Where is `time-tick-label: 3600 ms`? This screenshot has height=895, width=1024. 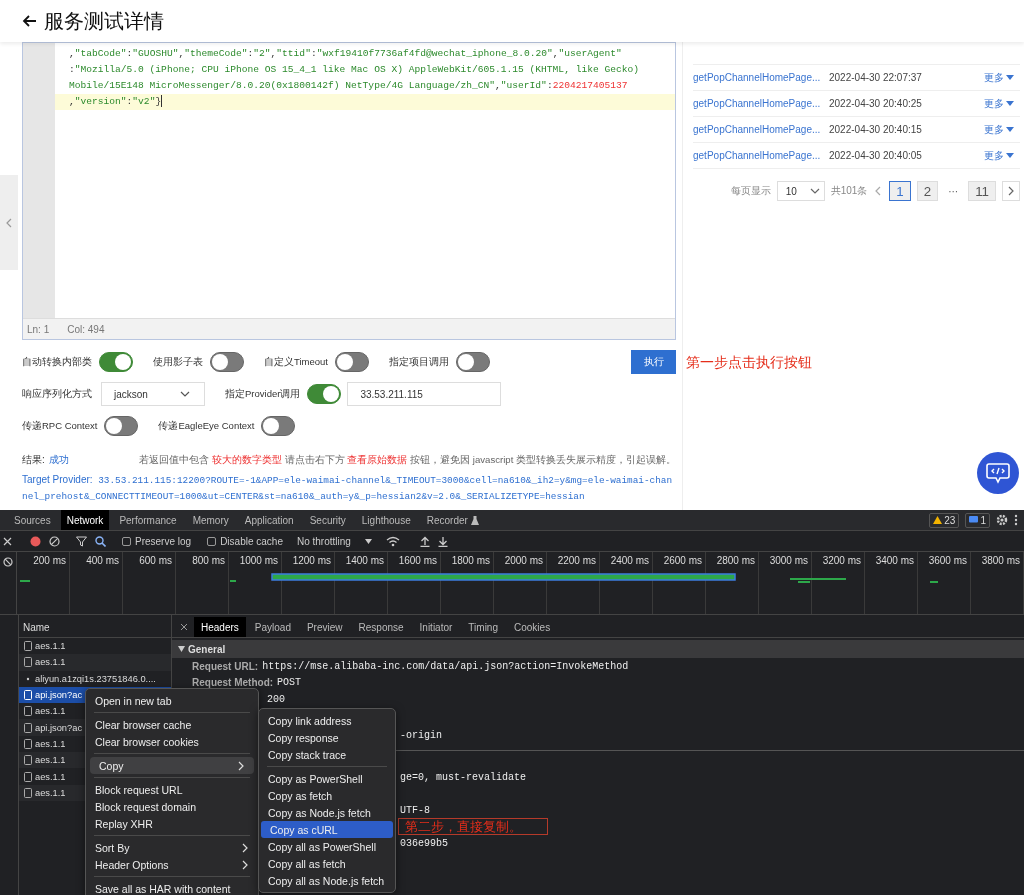 time-tick-label: 3600 ms is located at coordinates (947, 560).